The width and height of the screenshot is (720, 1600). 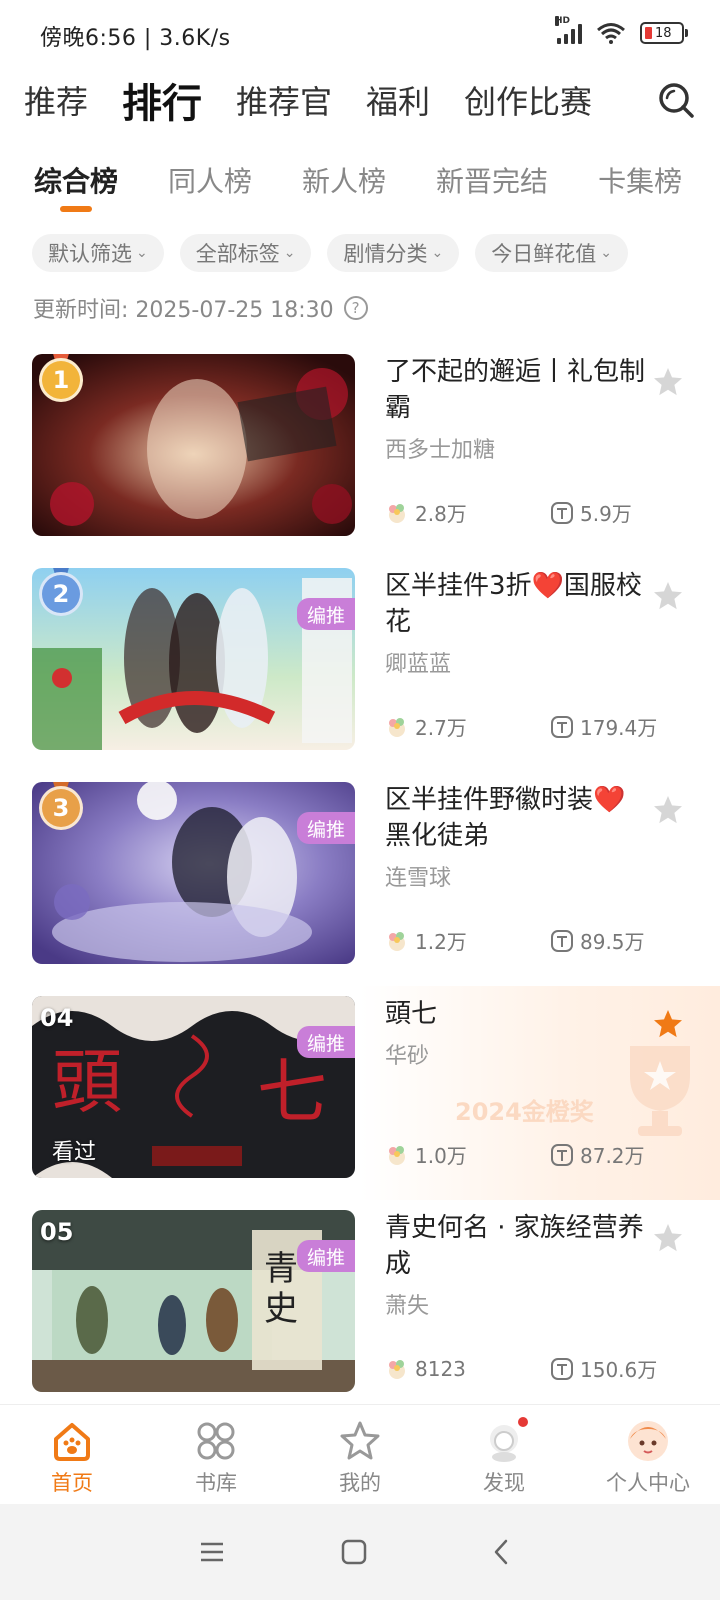 What do you see at coordinates (606, 514) in the screenshot?
I see `t-count: 5.9万` at bounding box center [606, 514].